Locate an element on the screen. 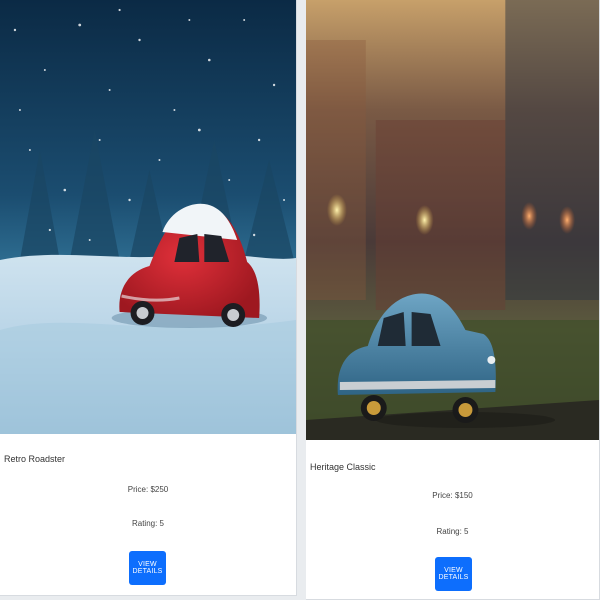 This screenshot has width=600, height=600. card-price: Price: $150 is located at coordinates (452, 495).